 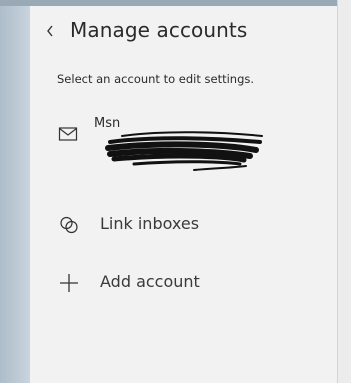 What do you see at coordinates (150, 281) in the screenshot?
I see `add-account-label: Add account` at bounding box center [150, 281].